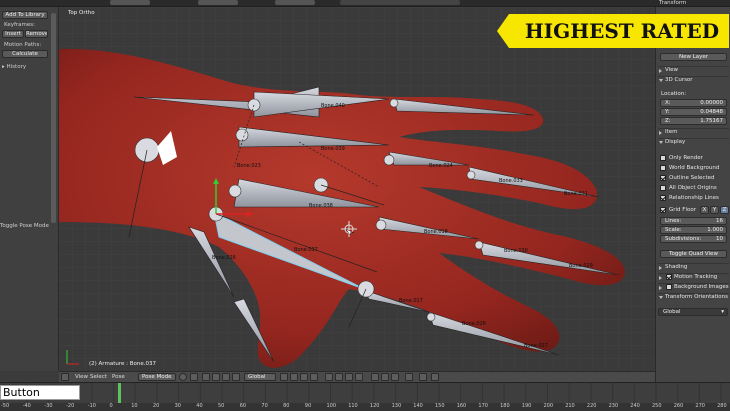 The image size is (730, 411). Describe the element at coordinates (206, 377) in the screenshot. I see `manipulator-icon` at that location.